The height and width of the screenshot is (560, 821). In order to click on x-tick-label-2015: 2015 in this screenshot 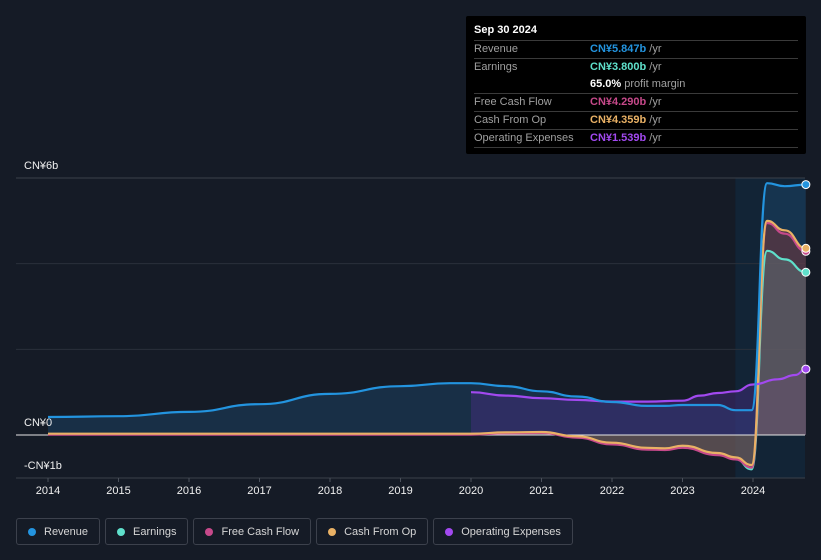, I will do `click(118, 491)`.